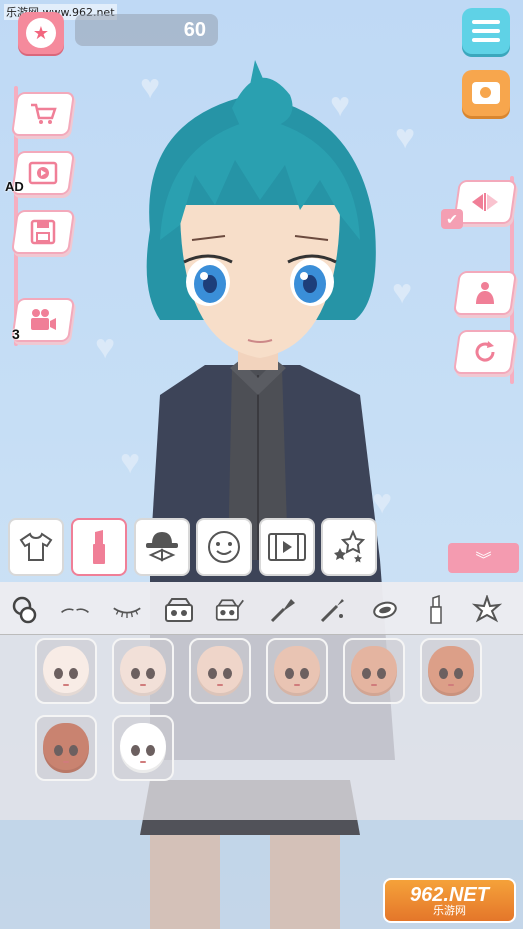 Image resolution: width=523 pixels, height=929 pixels. Describe the element at coordinates (449, 894) in the screenshot. I see `logo-main-text: 962.NET` at that location.